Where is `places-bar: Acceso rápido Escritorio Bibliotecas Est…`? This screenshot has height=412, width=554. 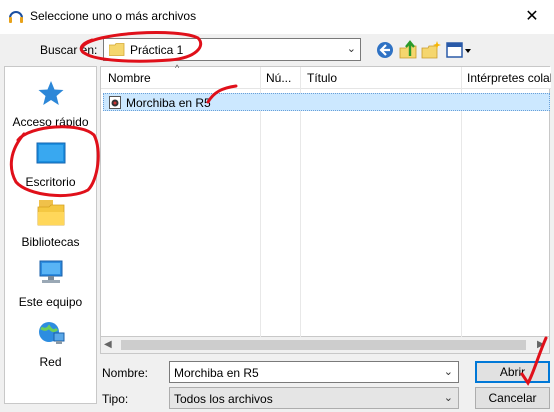 places-bar: Acceso rápido Escritorio Bibliotecas Est… is located at coordinates (50, 235).